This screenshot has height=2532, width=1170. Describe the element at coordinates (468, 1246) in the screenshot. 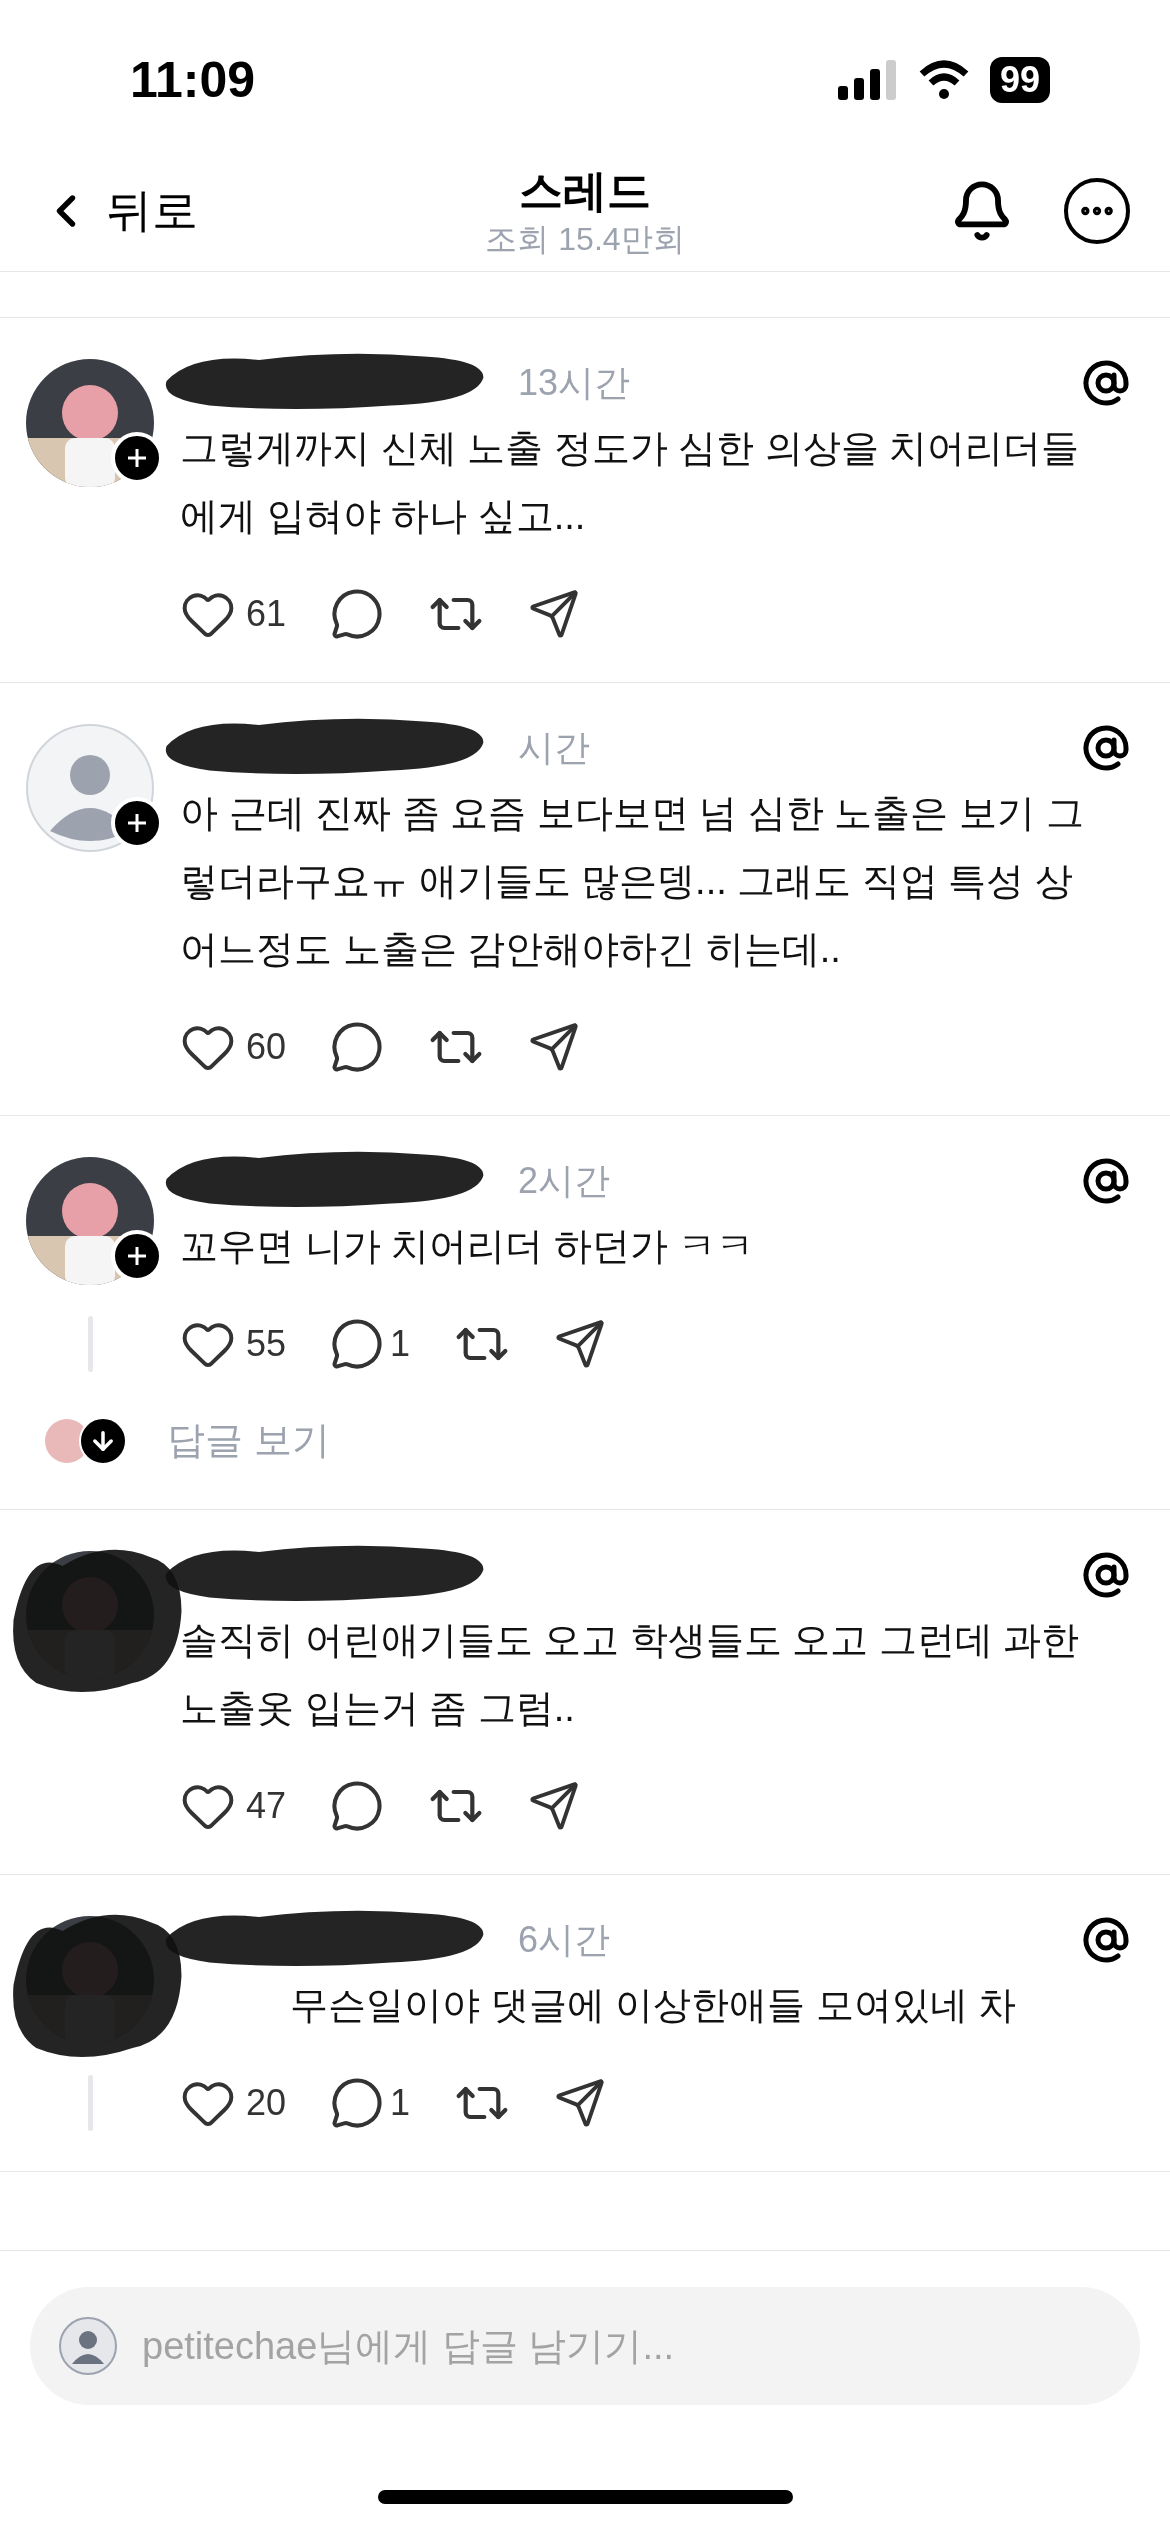

I see `post-text: 꼬우면 니가 치어리더 하던가 ㅋㅋ` at that location.